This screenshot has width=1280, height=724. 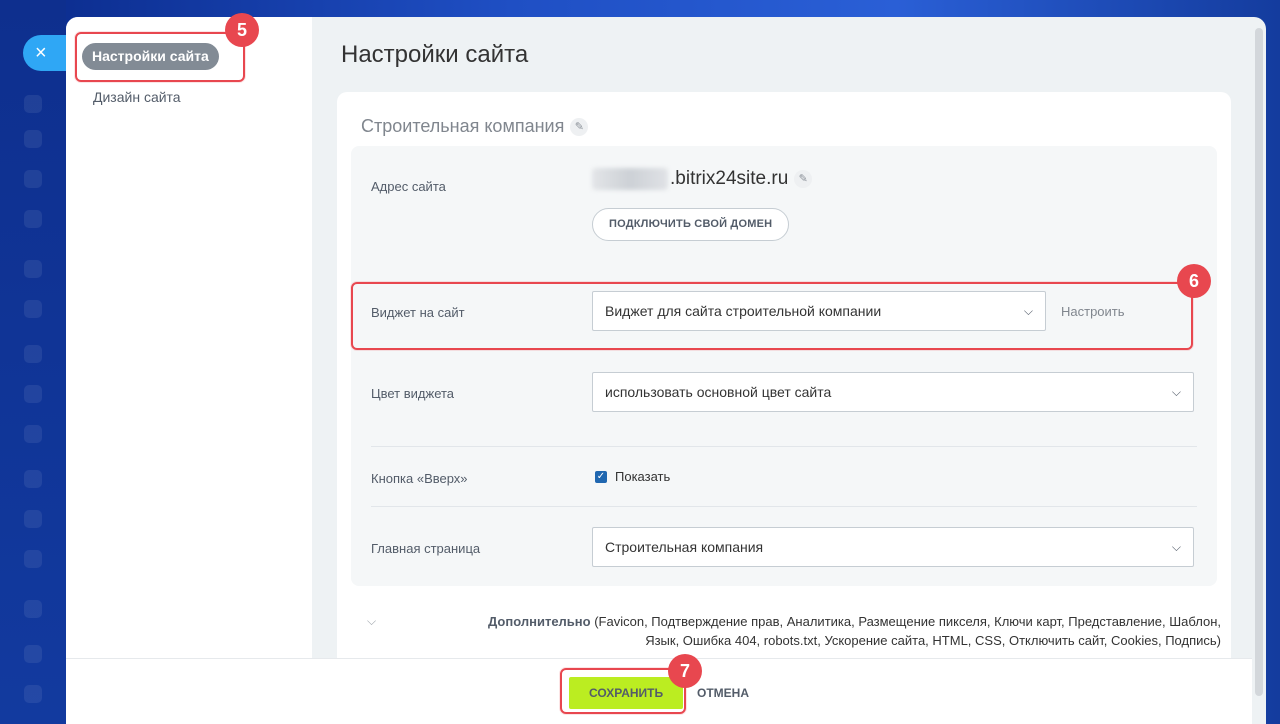 I want to click on cancel-button: ОТМЕНА, so click(x=723, y=693).